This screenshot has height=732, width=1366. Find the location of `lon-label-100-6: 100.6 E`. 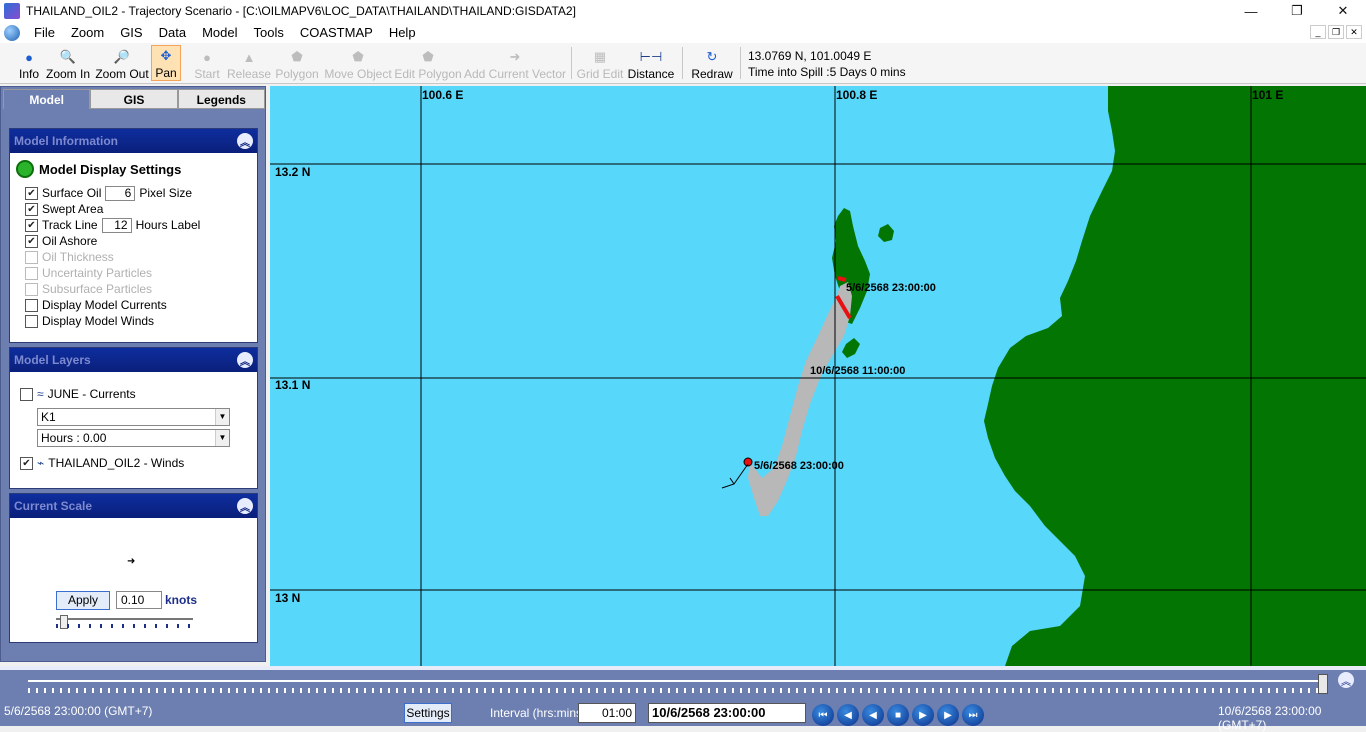

lon-label-100-6: 100.6 E is located at coordinates (443, 95).